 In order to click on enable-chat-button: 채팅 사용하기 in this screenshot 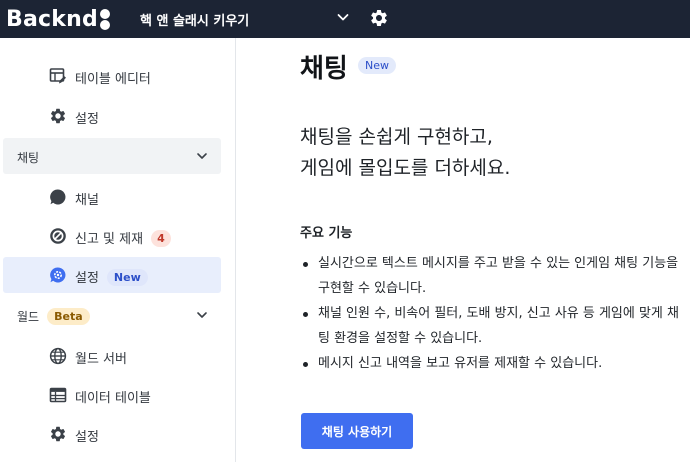, I will do `click(357, 431)`.